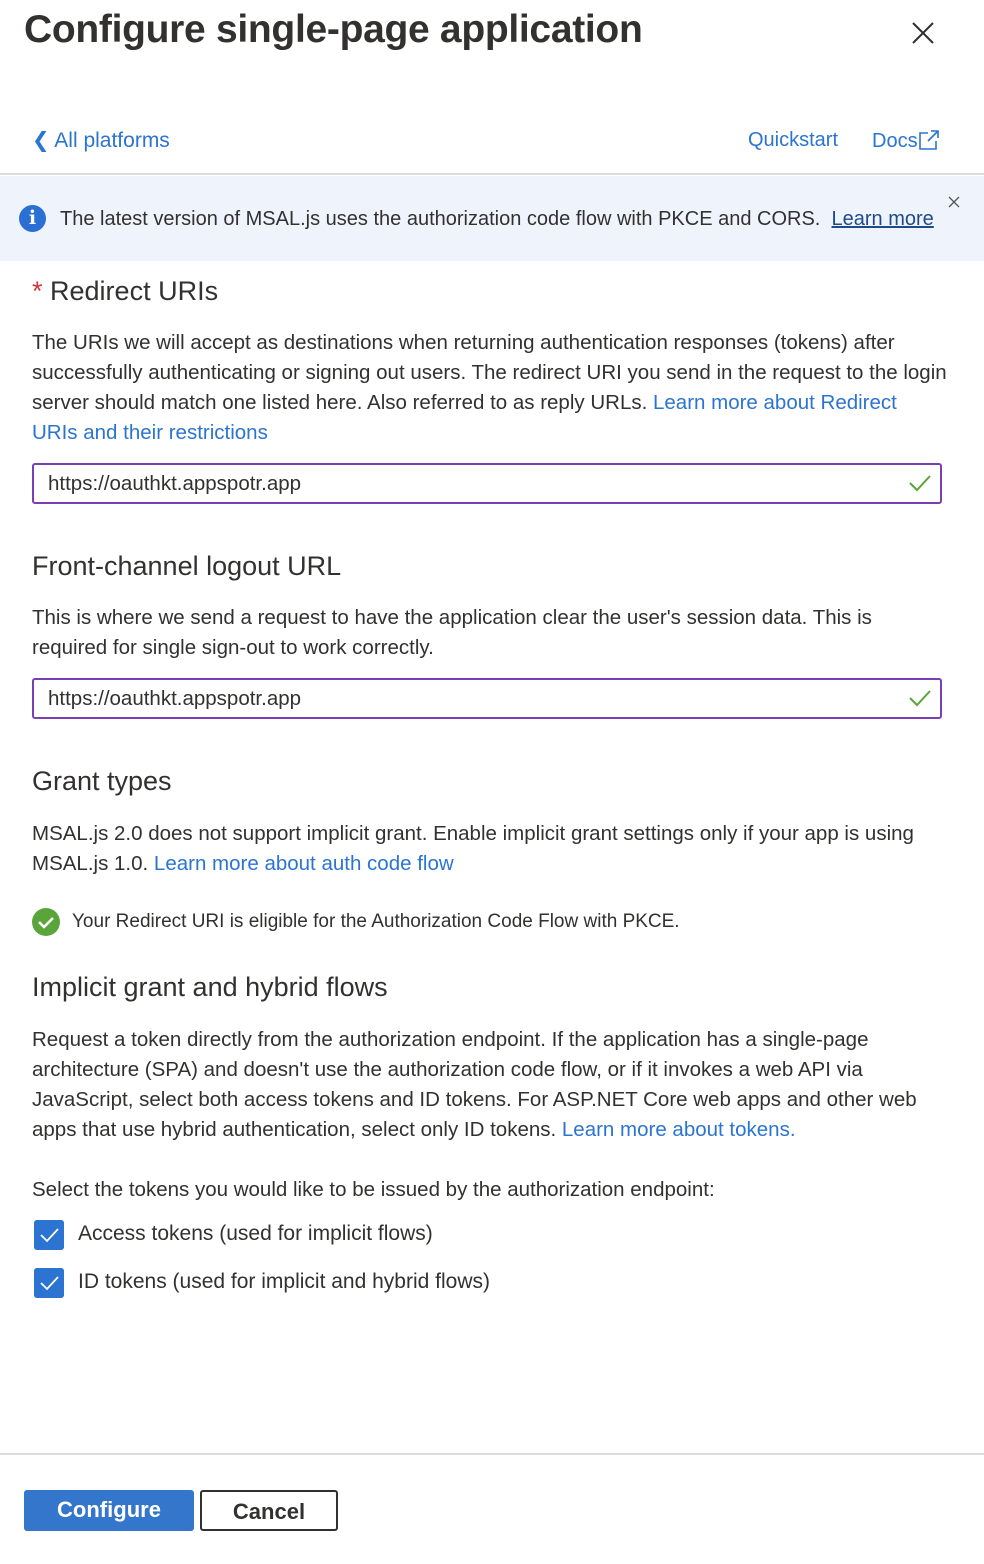 The width and height of the screenshot is (984, 1564). What do you see at coordinates (102, 781) in the screenshot?
I see `grant-types-heading: Grant types` at bounding box center [102, 781].